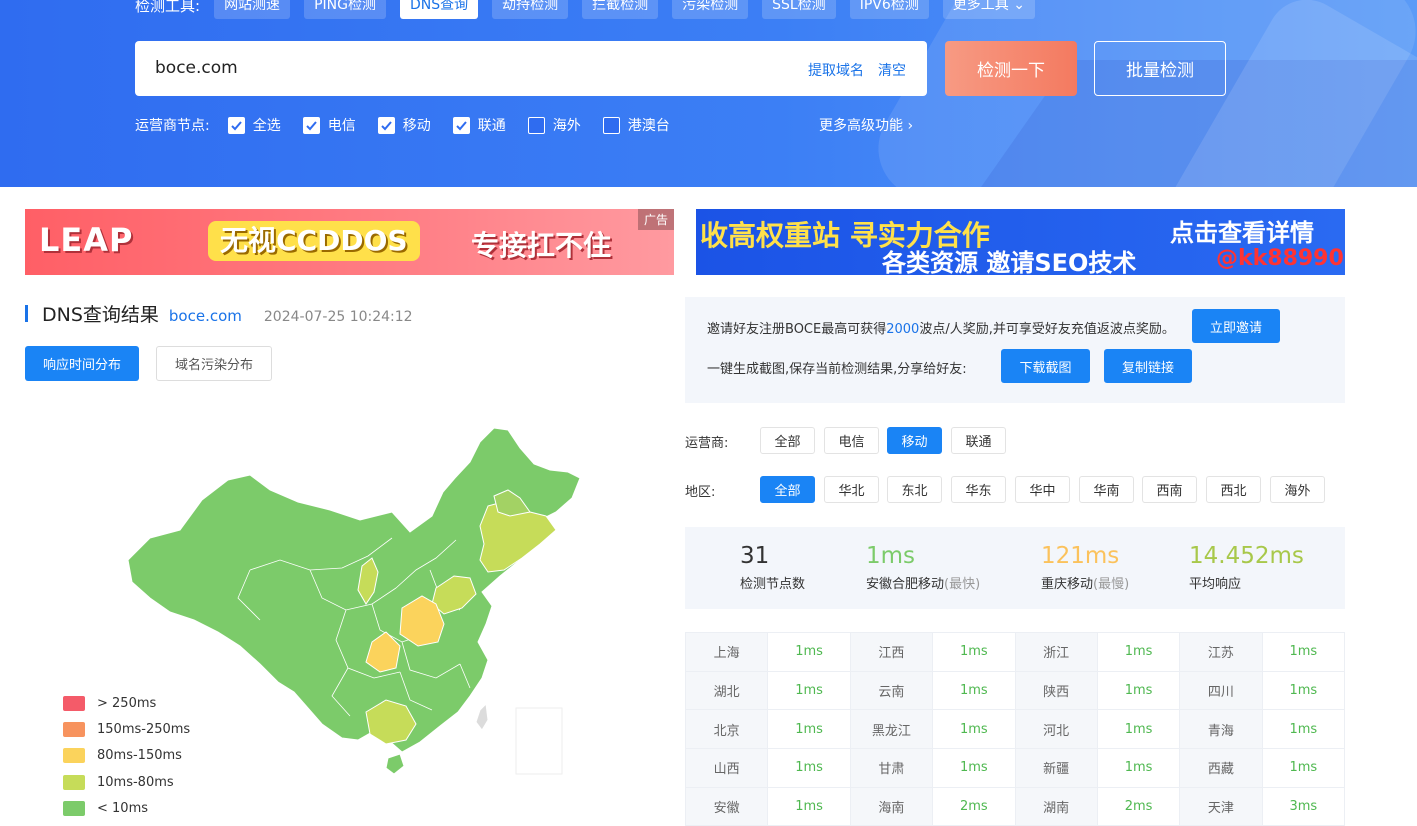 Image resolution: width=1417 pixels, height=826 pixels. Describe the element at coordinates (648, 126) in the screenshot. I see `isp-checkbox-label: 港澳台` at that location.